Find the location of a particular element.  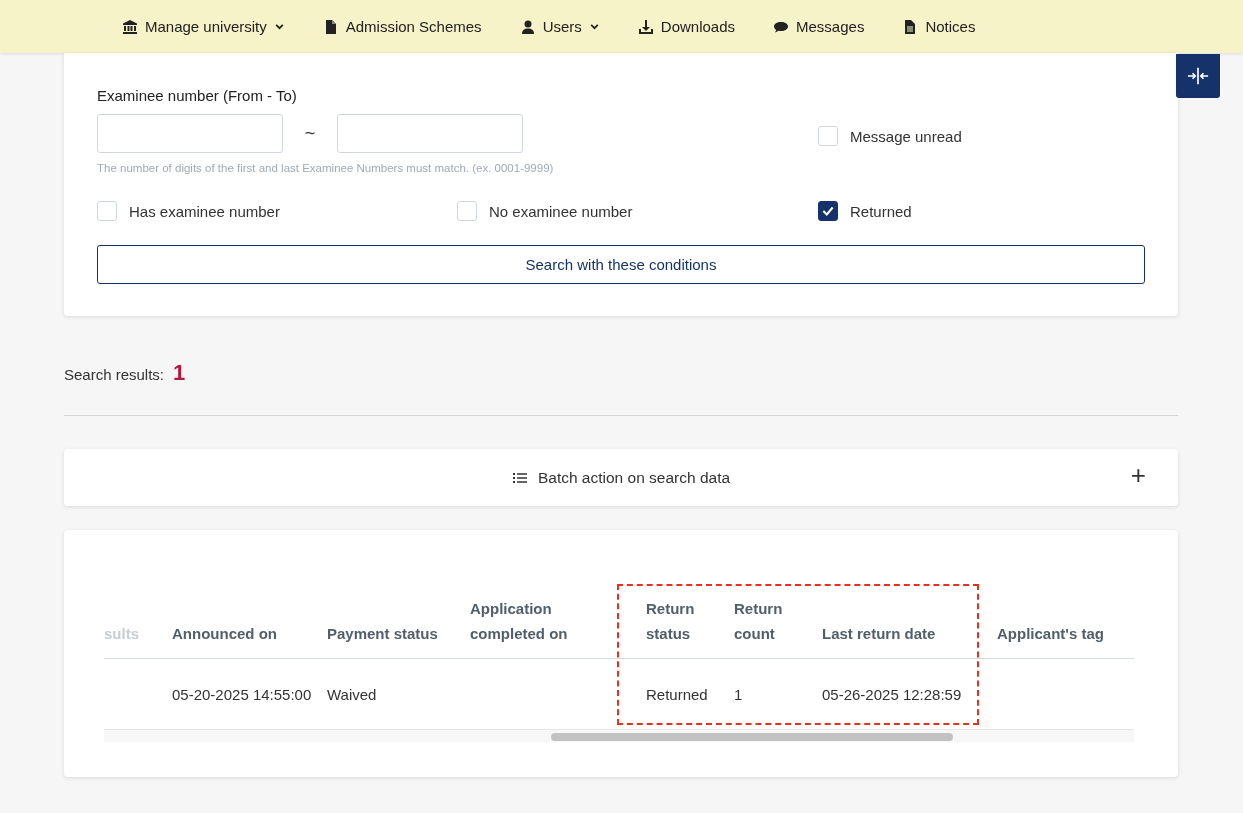

column-header: Application completed on is located at coordinates (519, 621).